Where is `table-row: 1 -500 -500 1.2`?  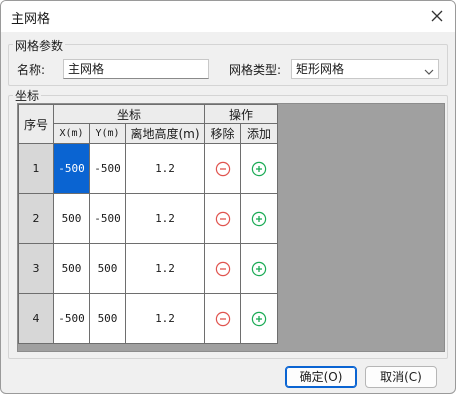
table-row: 1 -500 -500 1.2 is located at coordinates (148, 168).